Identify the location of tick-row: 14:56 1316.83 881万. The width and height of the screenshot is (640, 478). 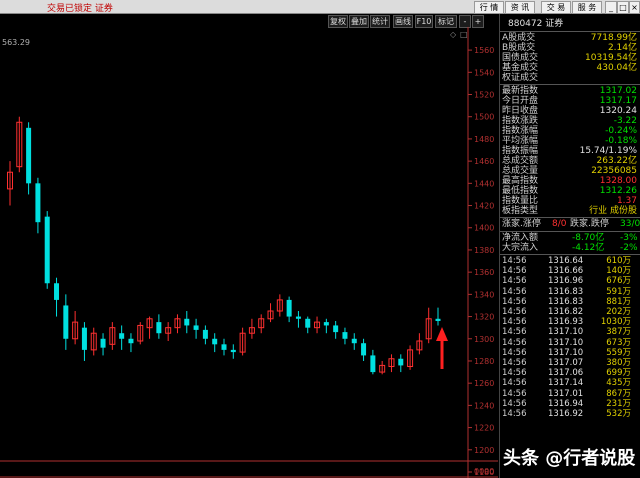
(570, 302).